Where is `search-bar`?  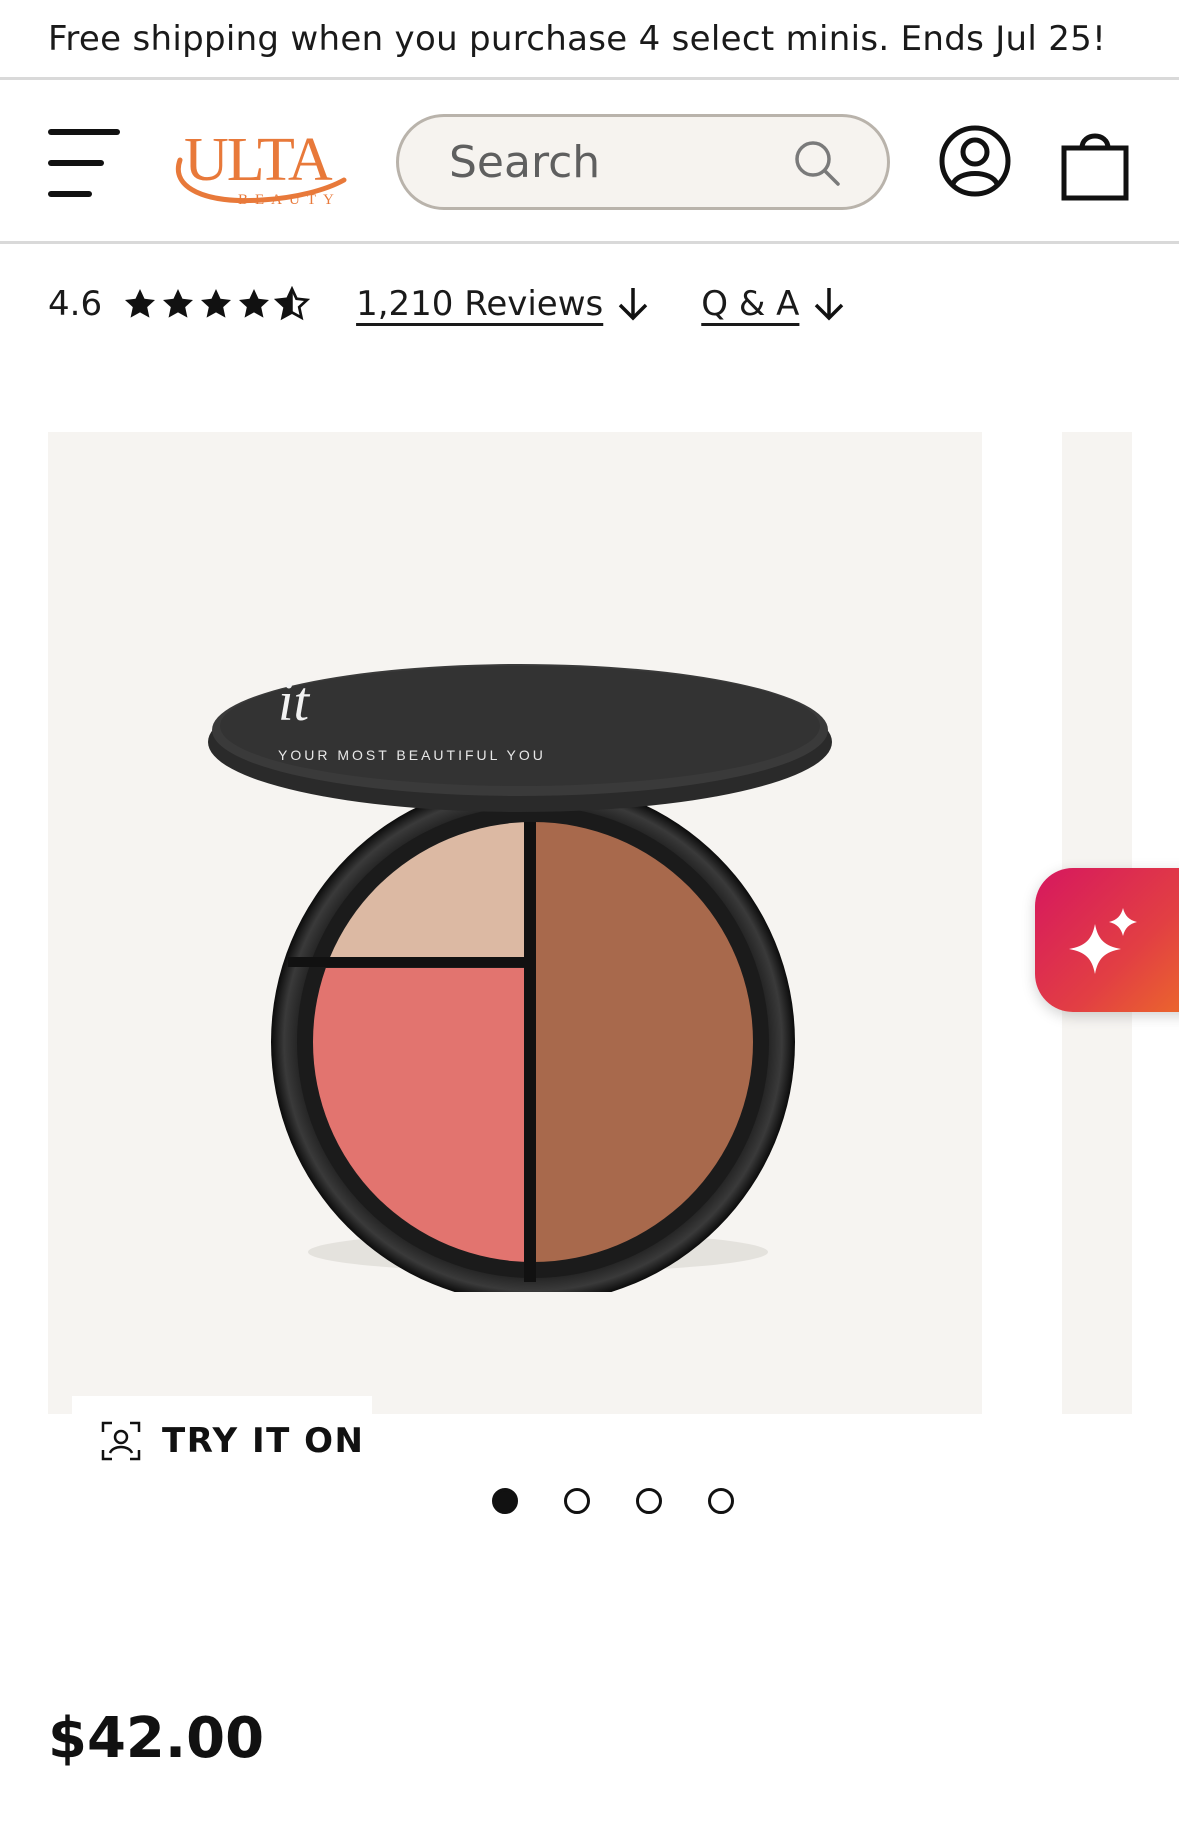
search-bar is located at coordinates (643, 162).